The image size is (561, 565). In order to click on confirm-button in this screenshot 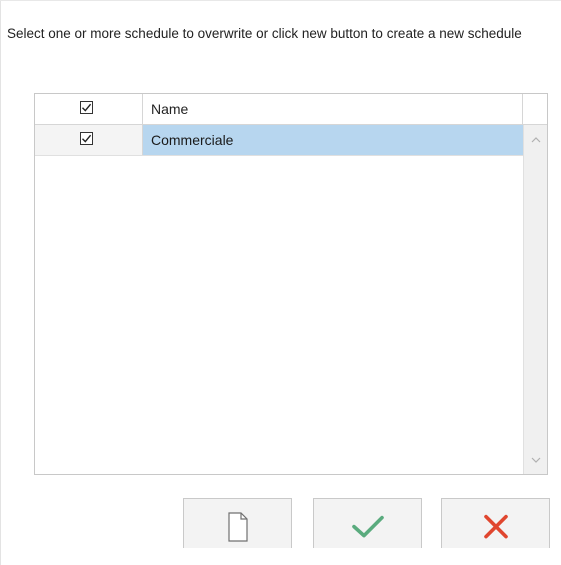, I will do `click(367, 523)`.